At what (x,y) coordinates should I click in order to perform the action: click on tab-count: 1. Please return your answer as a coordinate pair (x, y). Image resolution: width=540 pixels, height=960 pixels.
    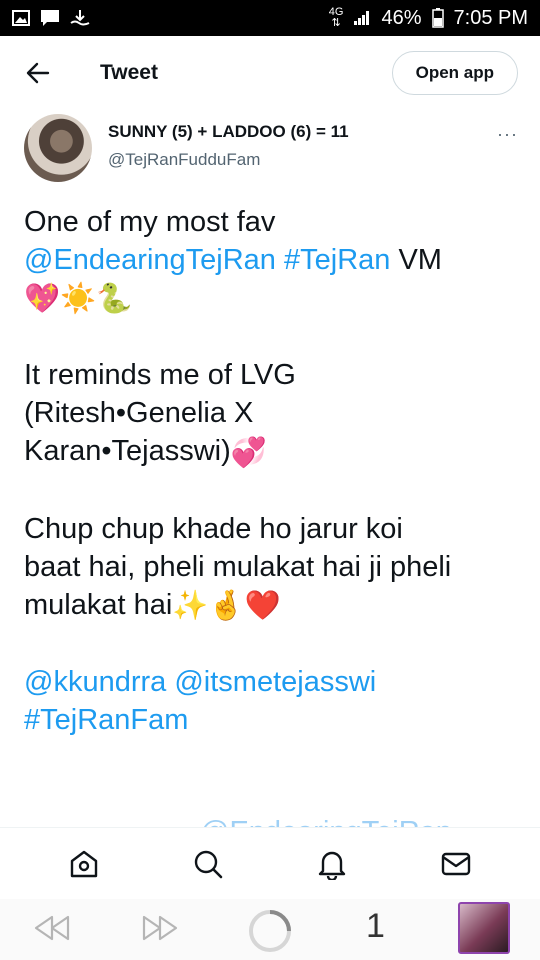
    Looking at the image, I should click on (375, 926).